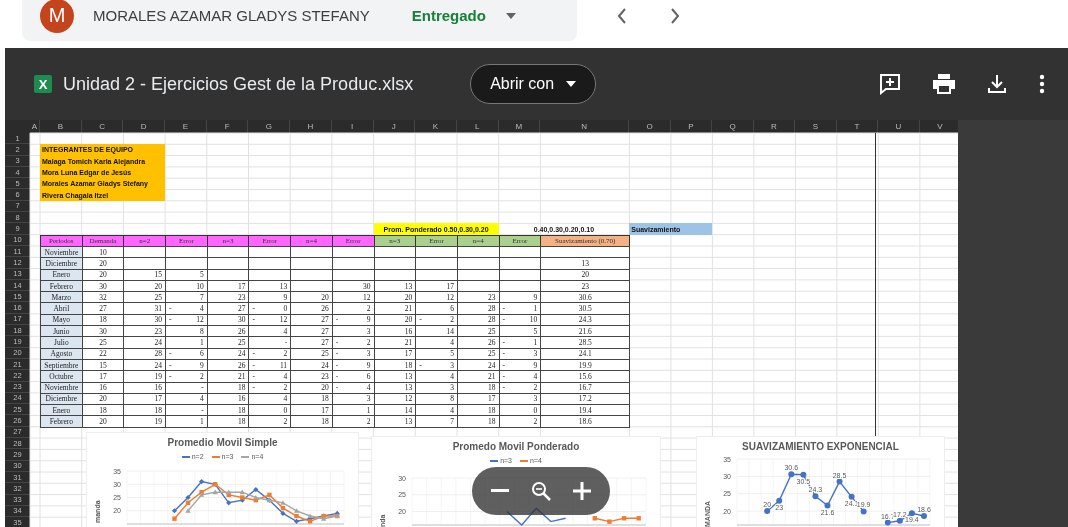  Describe the element at coordinates (231, 15) in the screenshot. I see `student-name: MORALES AZAMAR GLADYS STEFANY` at that location.